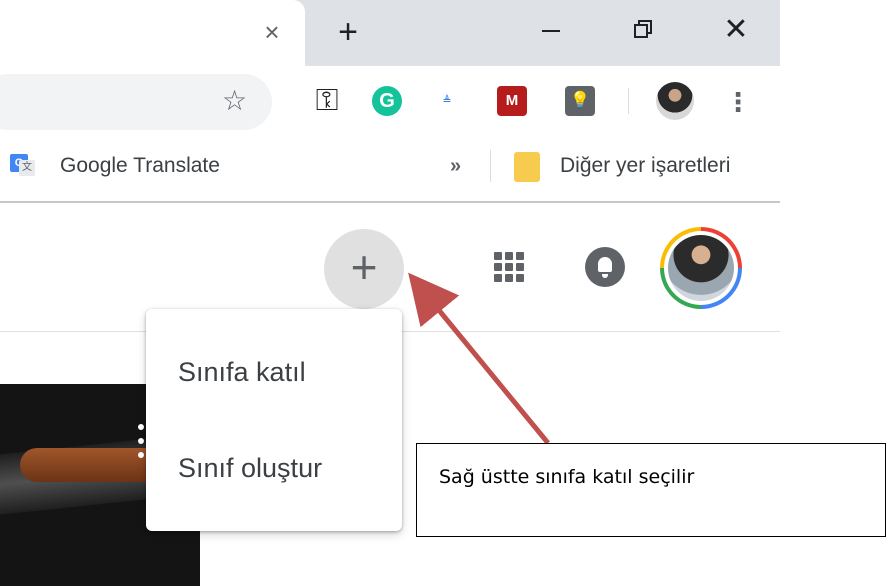  Describe the element at coordinates (390, 33) in the screenshot. I see `tab-strip: × + ✕` at that location.